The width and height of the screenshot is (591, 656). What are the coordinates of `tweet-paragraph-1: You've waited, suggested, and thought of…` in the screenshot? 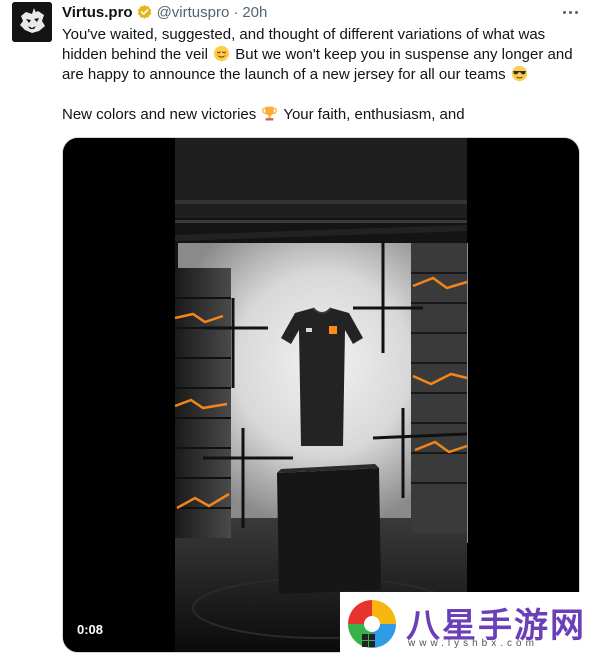 It's located at (322, 55).